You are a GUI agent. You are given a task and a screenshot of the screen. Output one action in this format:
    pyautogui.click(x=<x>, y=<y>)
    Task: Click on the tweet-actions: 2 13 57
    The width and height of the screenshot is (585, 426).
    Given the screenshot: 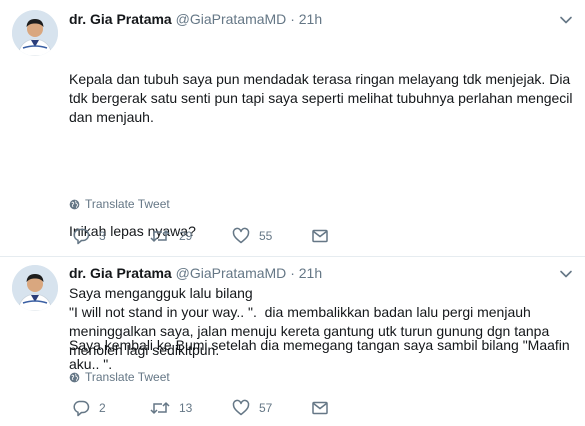 What is the action you would take?
    pyautogui.click(x=219, y=408)
    